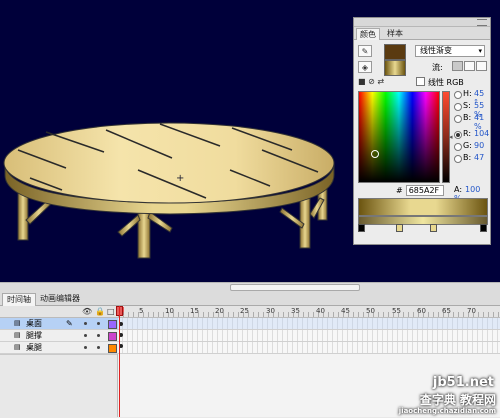 This screenshot has height=418, width=500. Describe the element at coordinates (117, 385) in the screenshot. I see `divider` at that location.